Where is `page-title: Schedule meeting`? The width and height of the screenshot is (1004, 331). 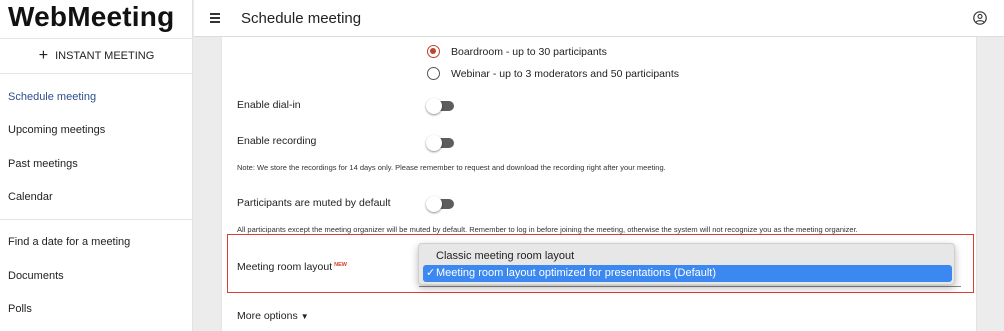 page-title: Schedule meeting is located at coordinates (301, 18).